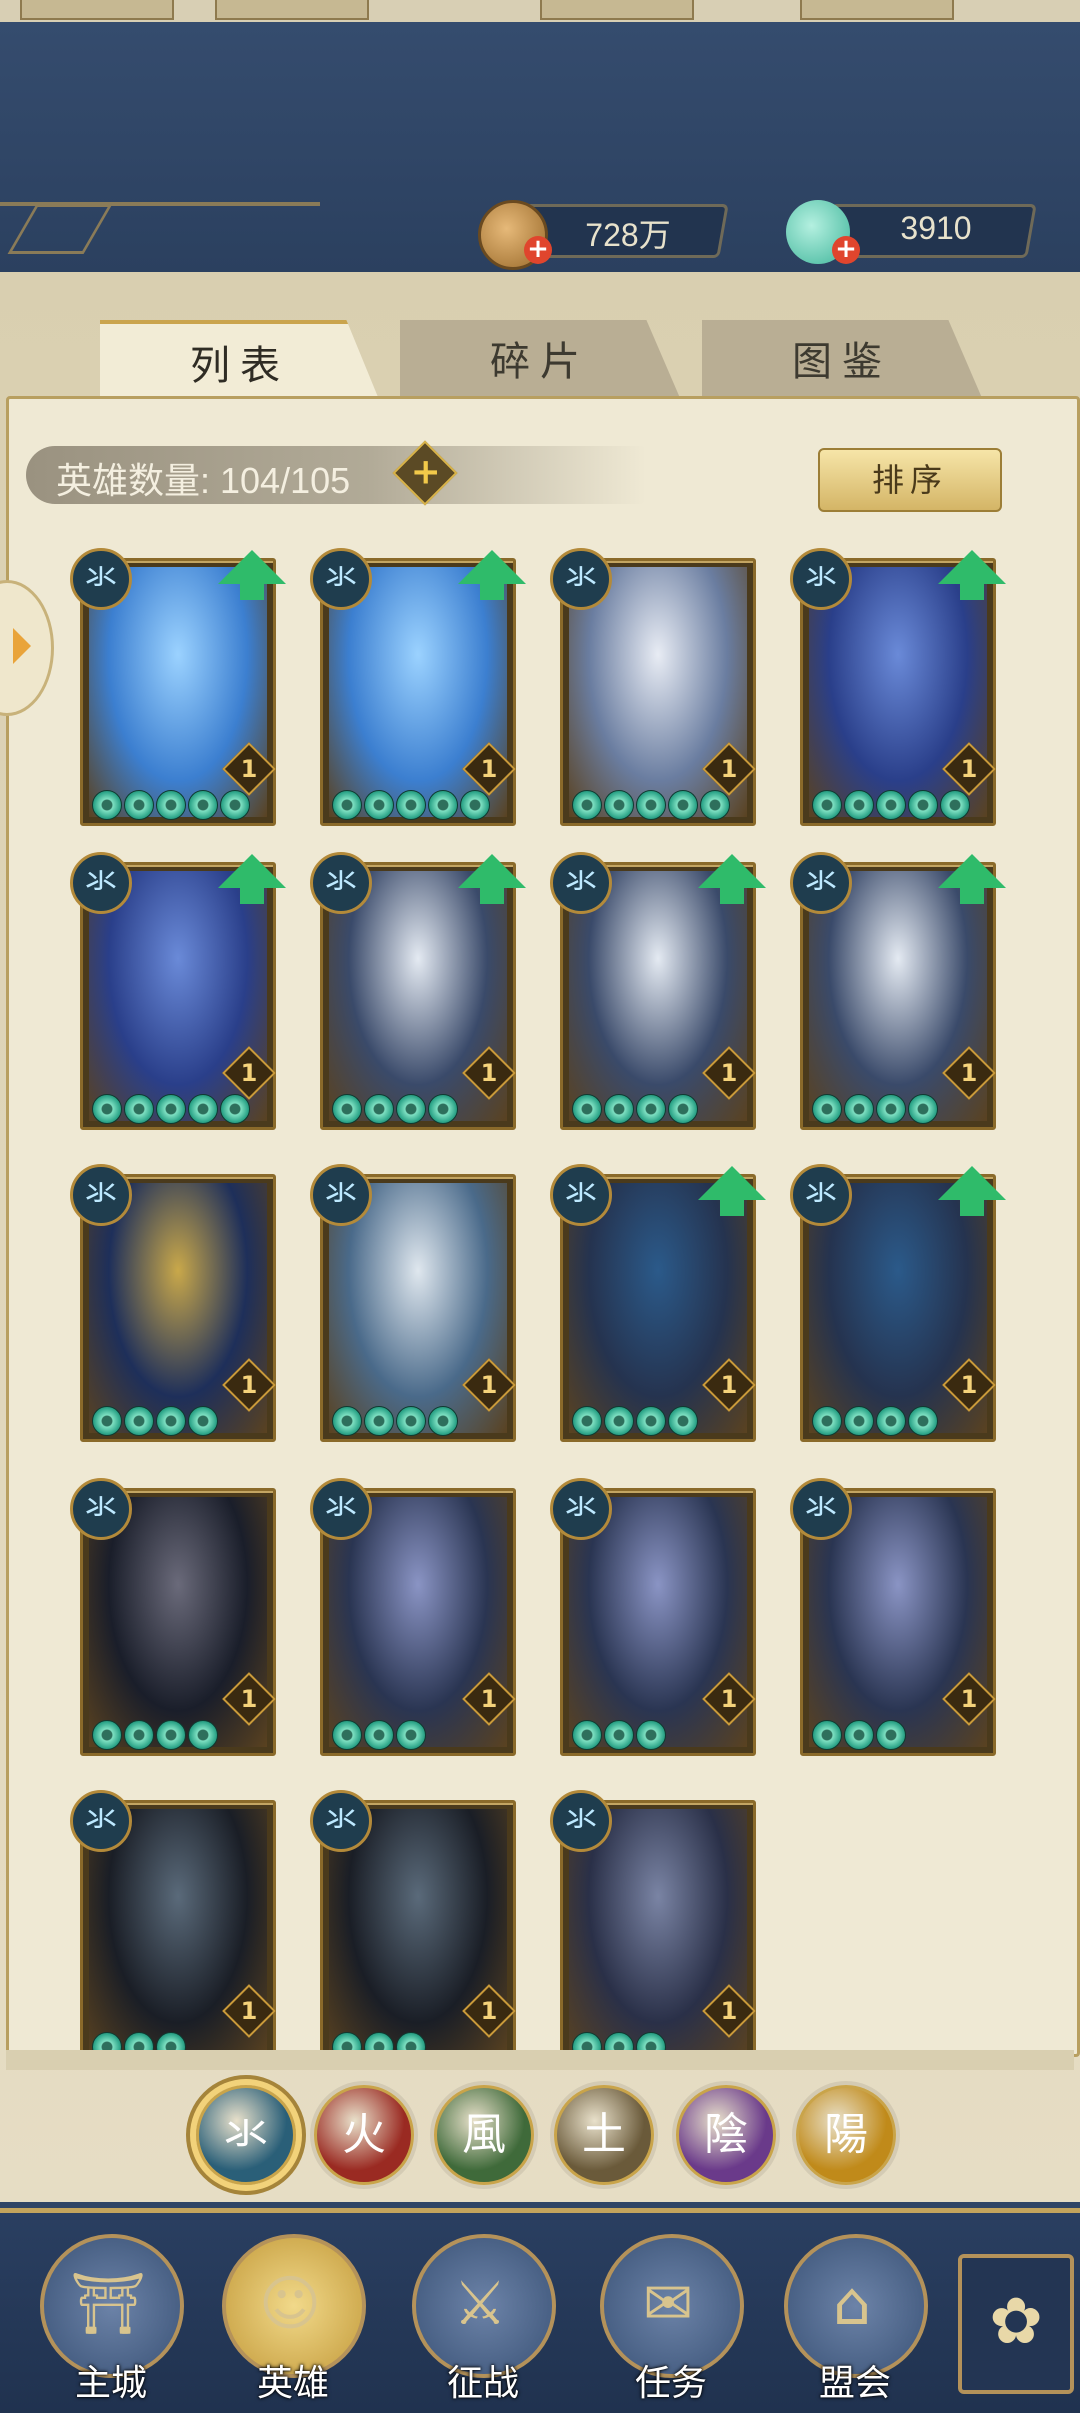  I want to click on element-filter-5: 陽, so click(846, 2135).